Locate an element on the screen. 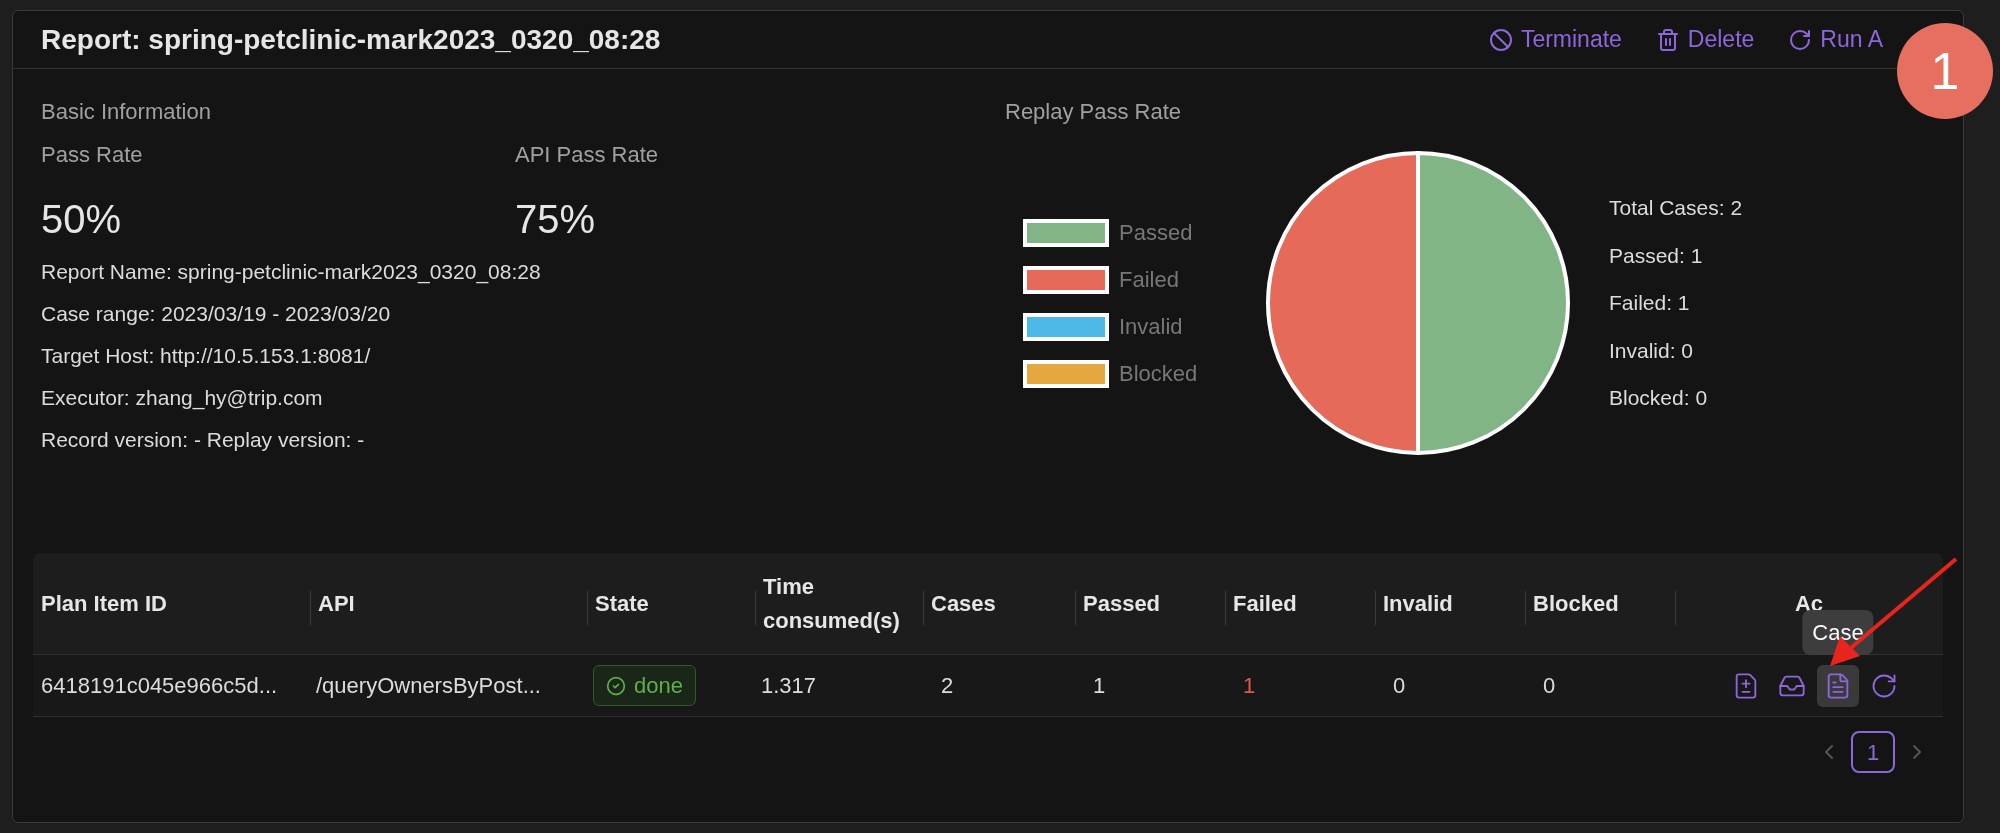  page-button: 1 is located at coordinates (1873, 752).